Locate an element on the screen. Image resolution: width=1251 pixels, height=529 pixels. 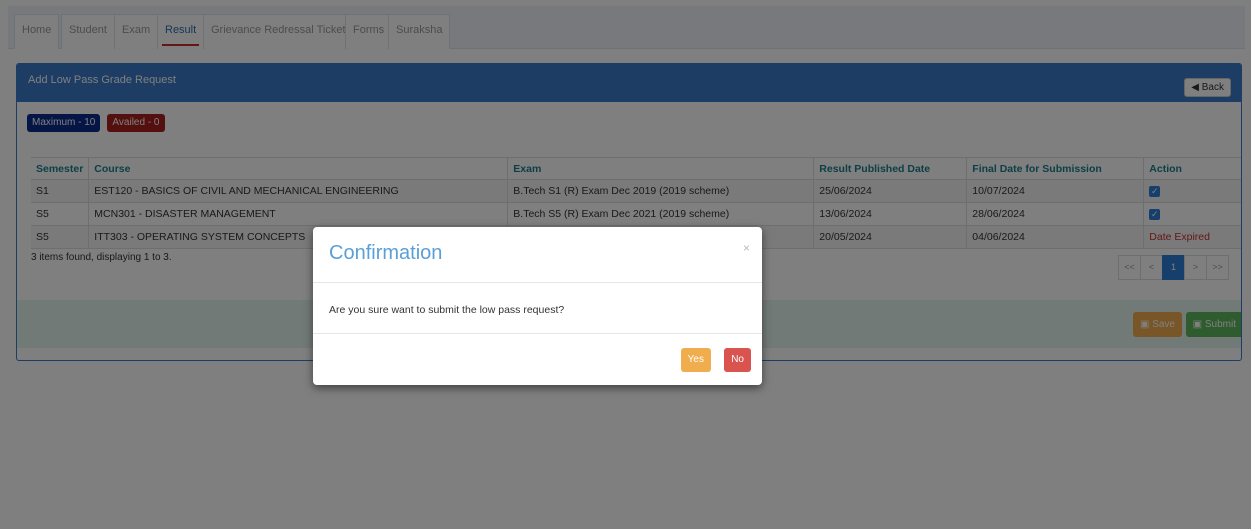
yes-button: Yes is located at coordinates (695, 360).